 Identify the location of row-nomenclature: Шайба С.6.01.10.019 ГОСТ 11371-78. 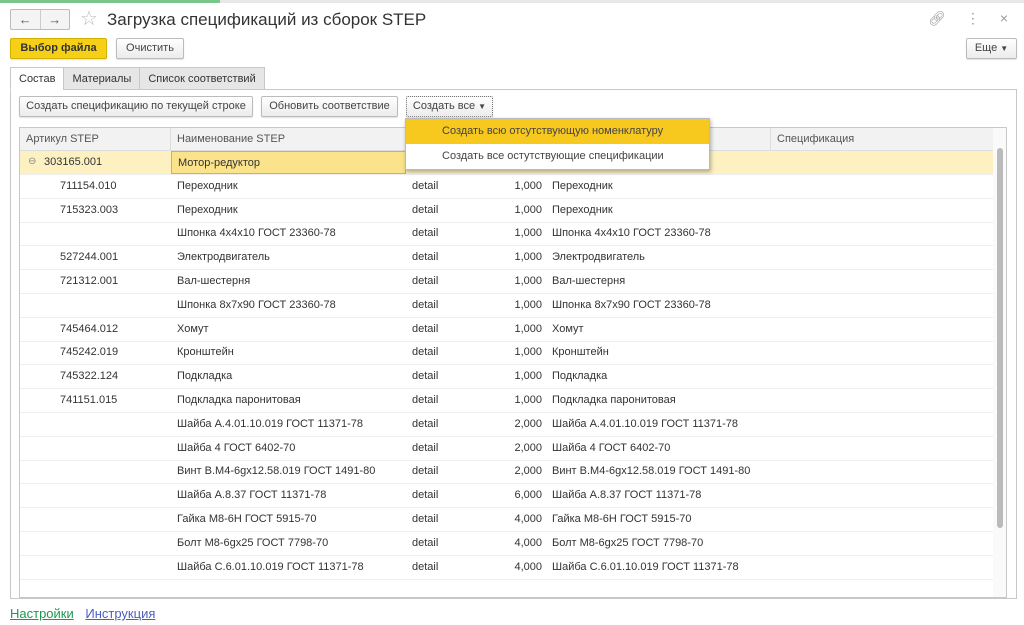
(645, 566).